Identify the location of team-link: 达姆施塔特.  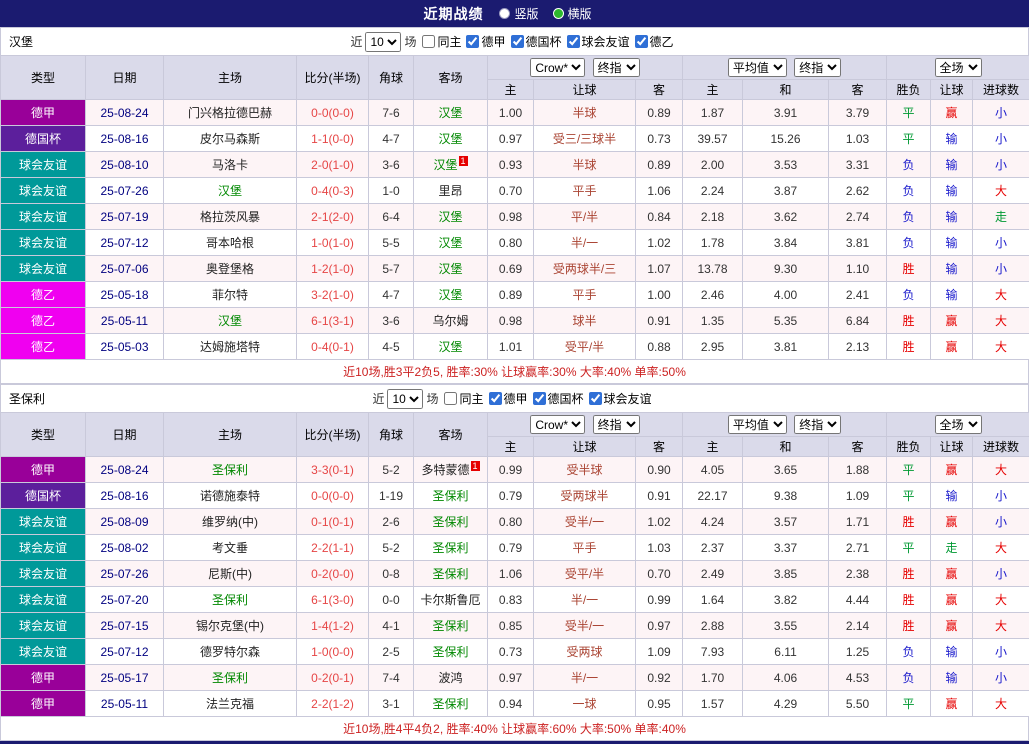
(230, 347).